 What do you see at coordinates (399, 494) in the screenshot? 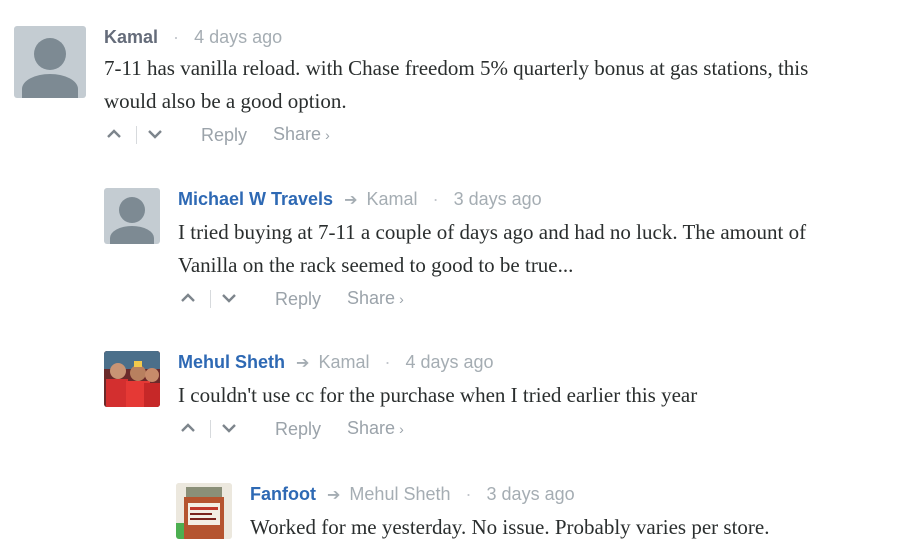
I see `parent-author: Mehul Sheth` at bounding box center [399, 494].